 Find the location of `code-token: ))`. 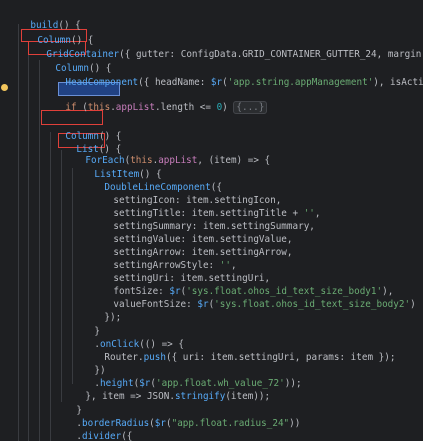

code-token: )) is located at coordinates (295, 423).